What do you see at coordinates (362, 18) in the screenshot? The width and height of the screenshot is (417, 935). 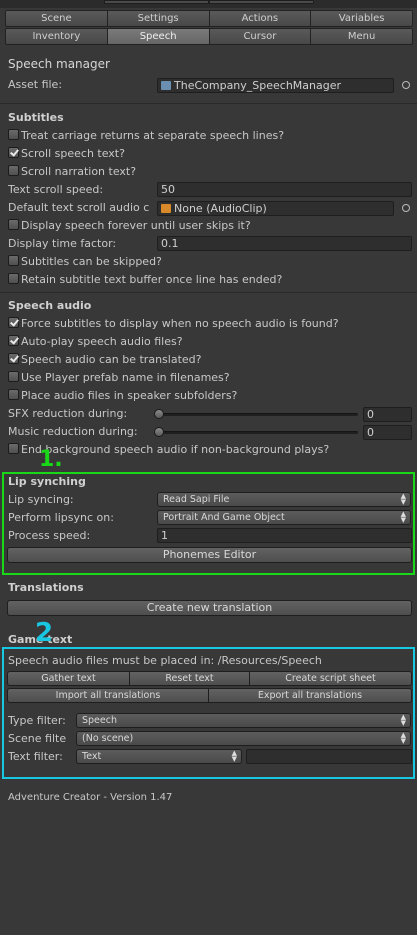 I see `tab-variables: Variables` at bounding box center [362, 18].